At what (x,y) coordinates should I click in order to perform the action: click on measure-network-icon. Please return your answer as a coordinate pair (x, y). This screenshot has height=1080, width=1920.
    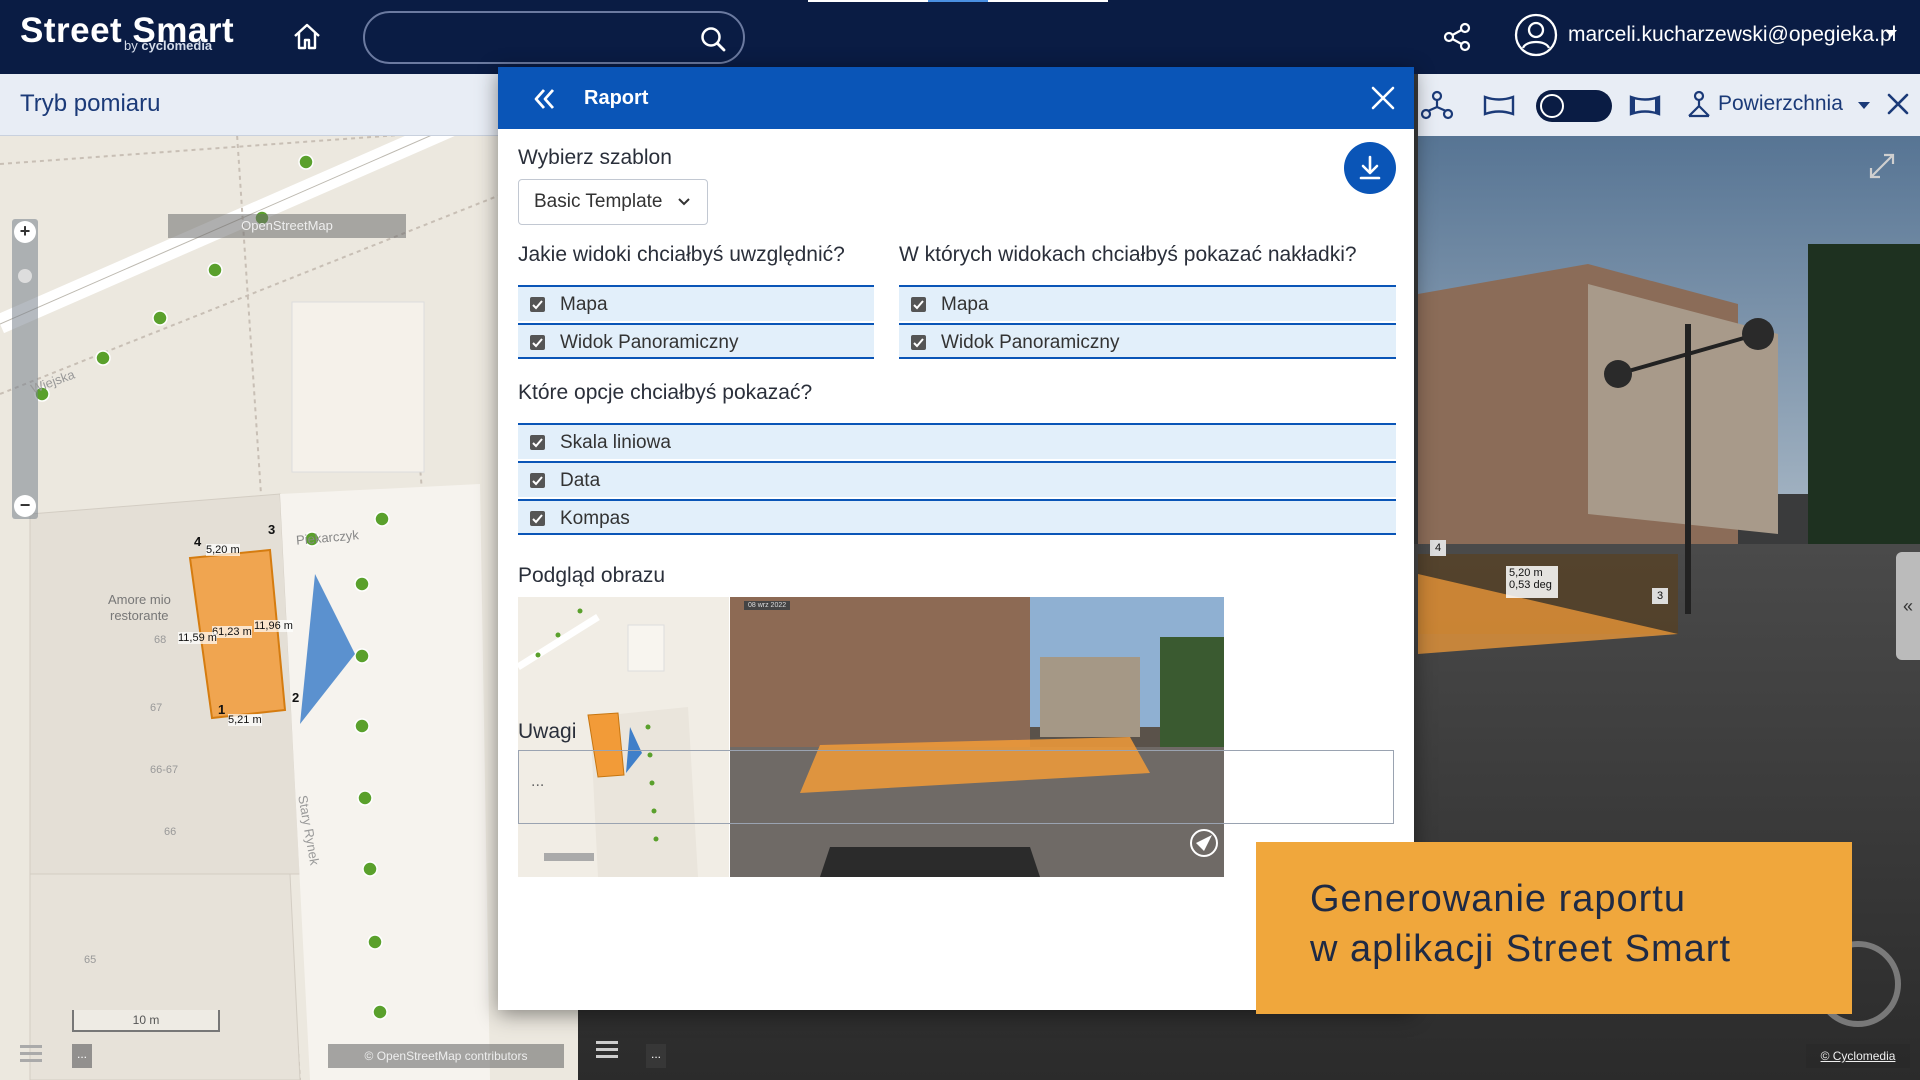
    Looking at the image, I should click on (1437, 105).